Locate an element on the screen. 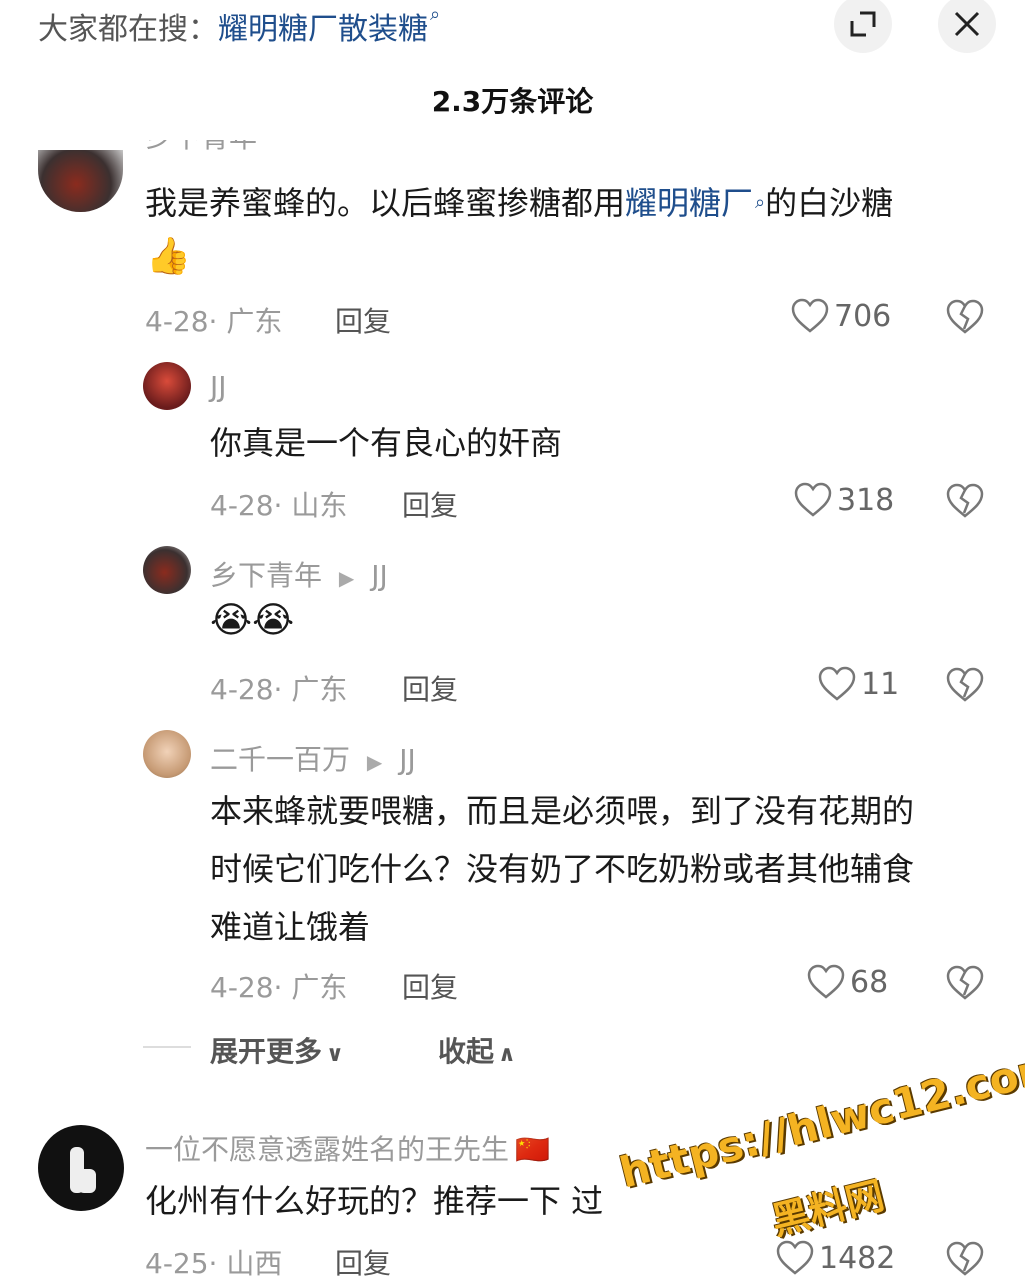 Image resolution: width=1025 pixels, height=1282 pixels. search-prefix: 大家都在搜： is located at coordinates (128, 29).